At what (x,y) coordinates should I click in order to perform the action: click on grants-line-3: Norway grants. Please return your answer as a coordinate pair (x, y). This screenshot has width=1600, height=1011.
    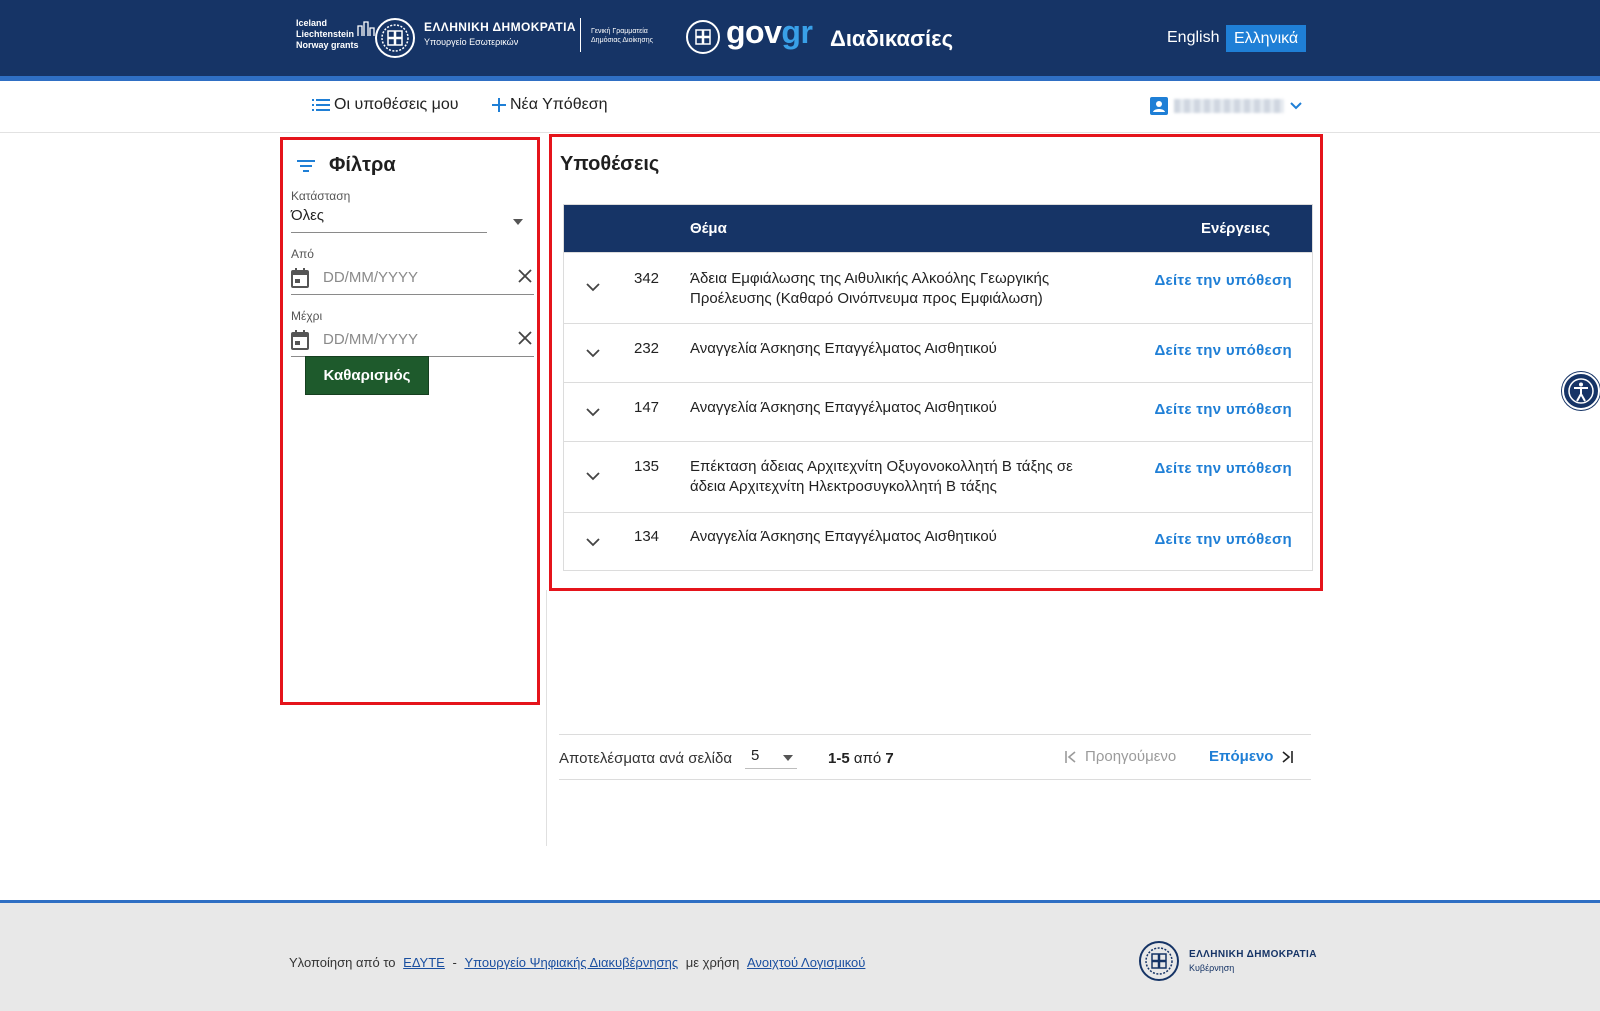
    Looking at the image, I should click on (327, 45).